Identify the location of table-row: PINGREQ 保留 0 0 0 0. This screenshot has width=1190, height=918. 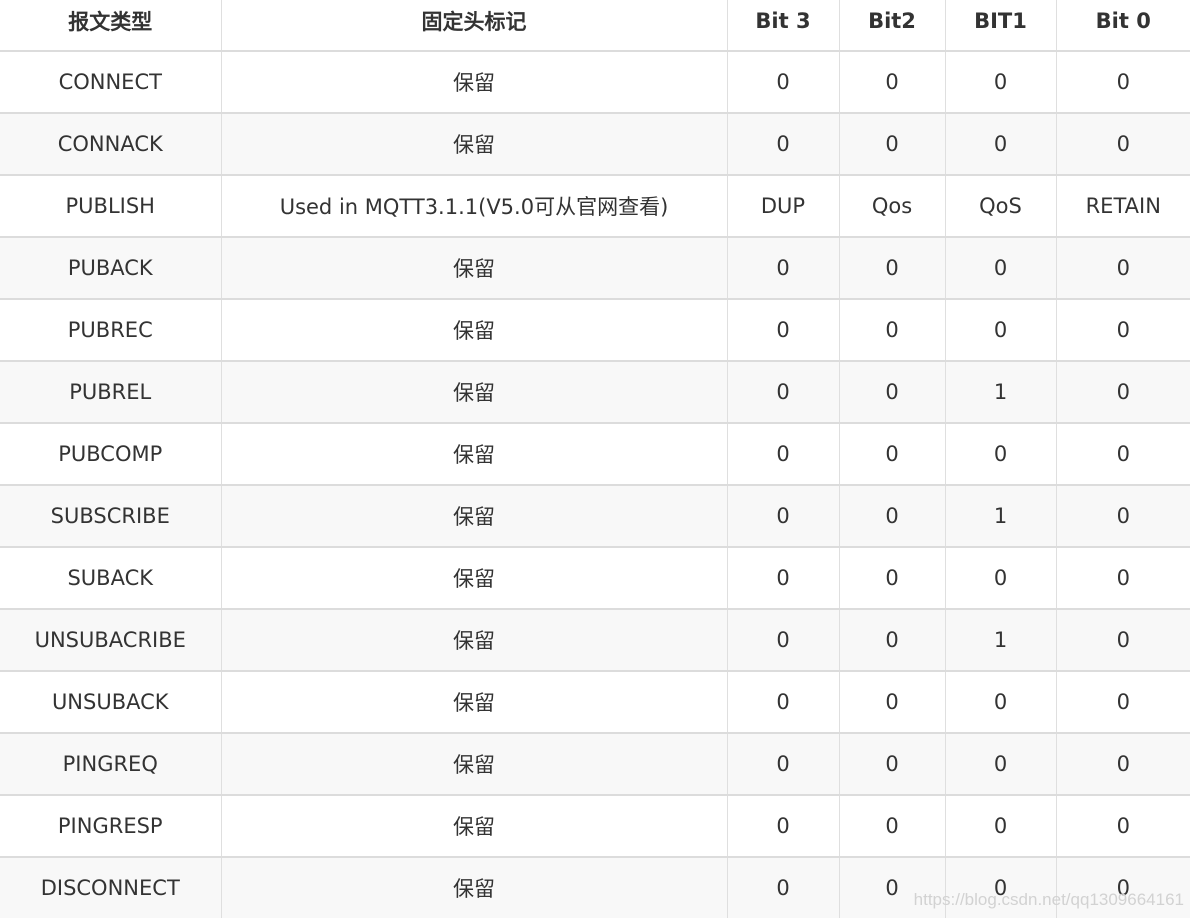
(595, 763).